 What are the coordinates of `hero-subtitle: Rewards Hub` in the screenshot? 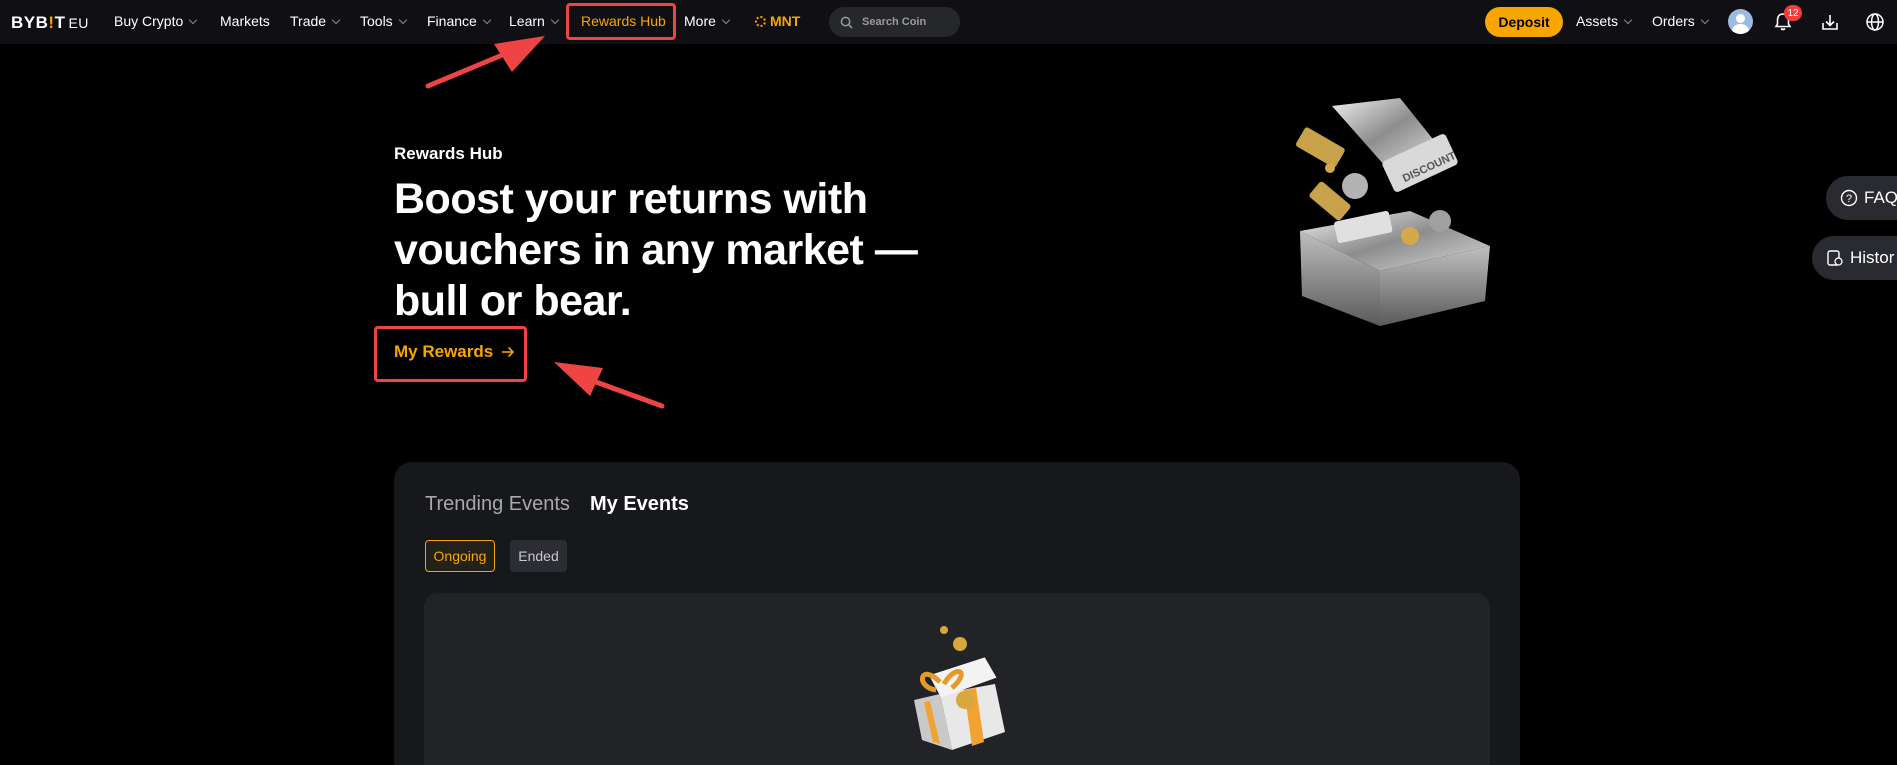 It's located at (448, 153).